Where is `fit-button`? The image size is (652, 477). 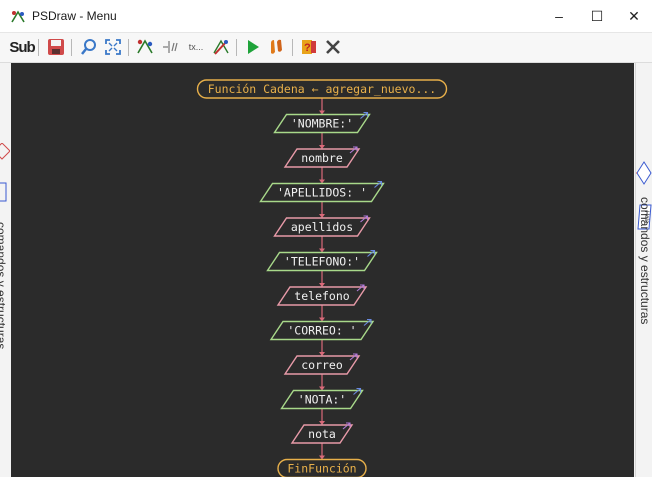 fit-button is located at coordinates (113, 47).